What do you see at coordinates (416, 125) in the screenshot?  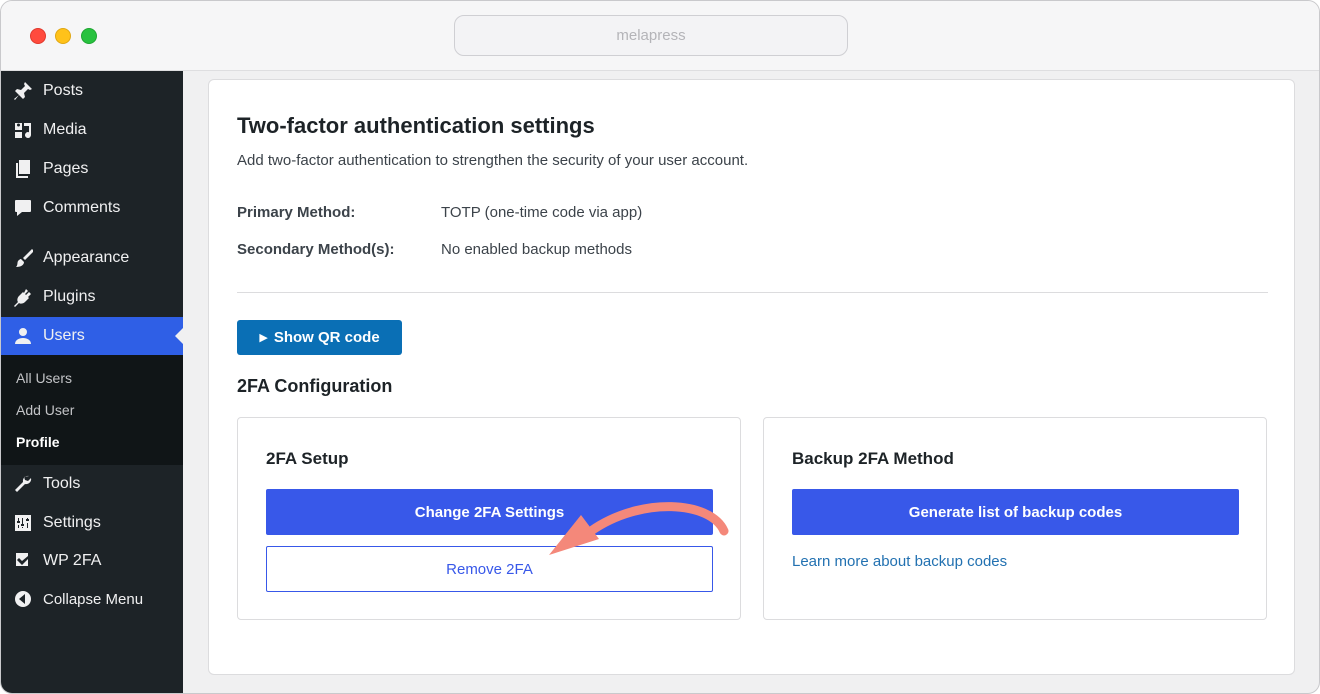 I see `page-title: Two-factor authentication settings` at bounding box center [416, 125].